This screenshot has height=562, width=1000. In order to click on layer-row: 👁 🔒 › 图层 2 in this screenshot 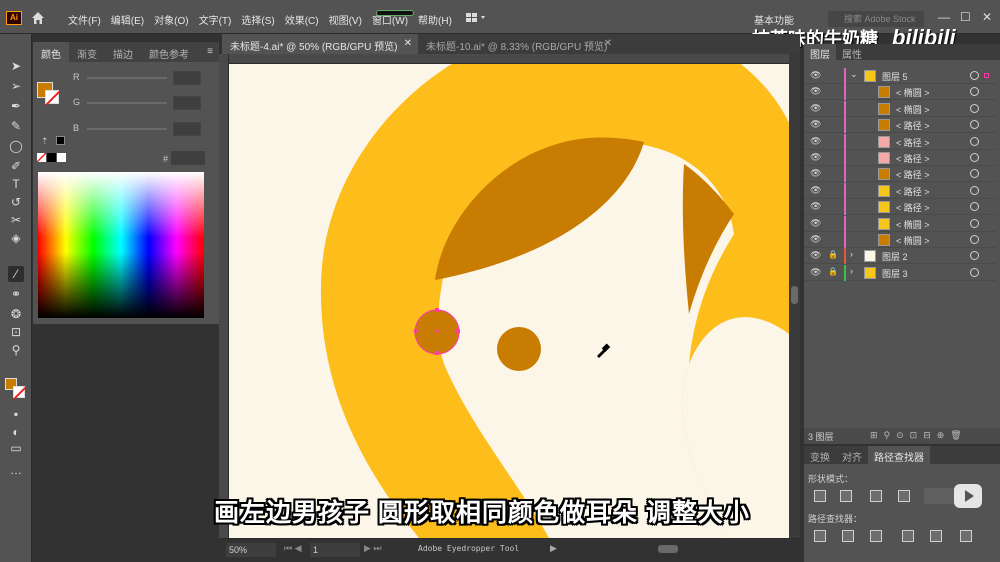, I will do `click(900, 256)`.